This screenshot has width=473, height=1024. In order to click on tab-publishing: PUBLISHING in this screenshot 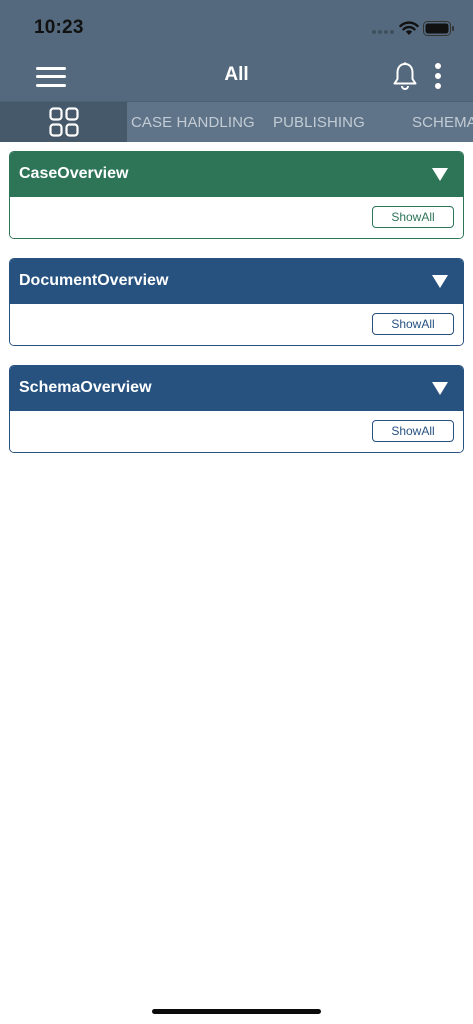, I will do `click(319, 122)`.